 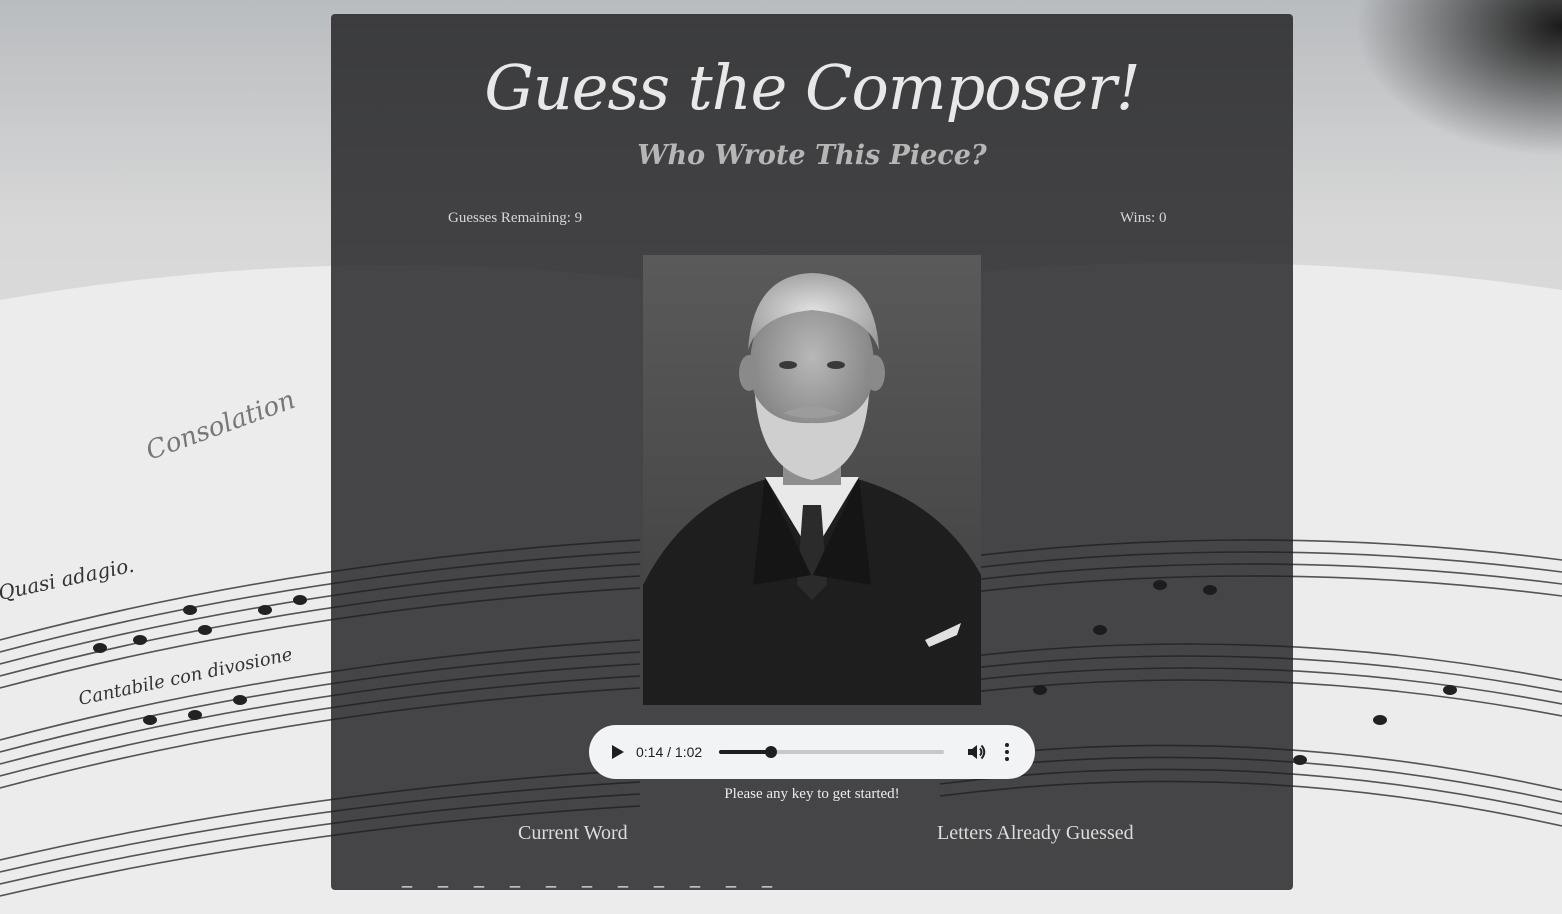 What do you see at coordinates (812, 794) in the screenshot?
I see `start-prompt: Please any key to get started!` at bounding box center [812, 794].